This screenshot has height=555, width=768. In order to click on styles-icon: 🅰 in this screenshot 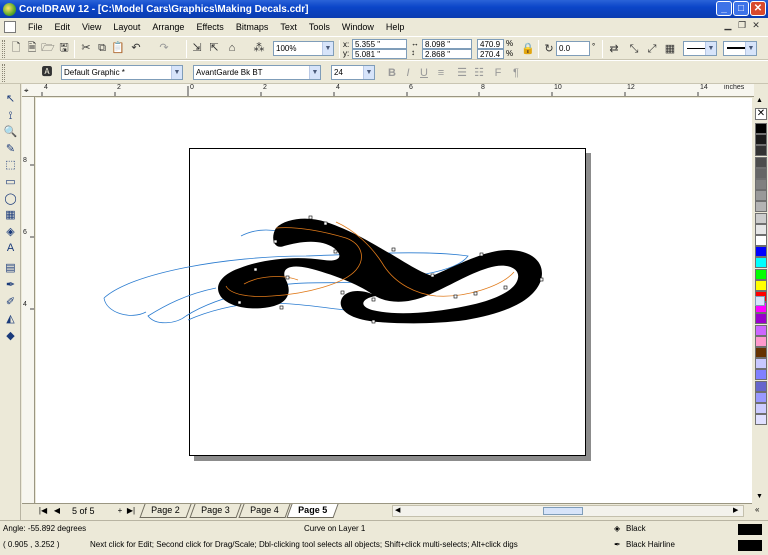, I will do `click(47, 72)`.